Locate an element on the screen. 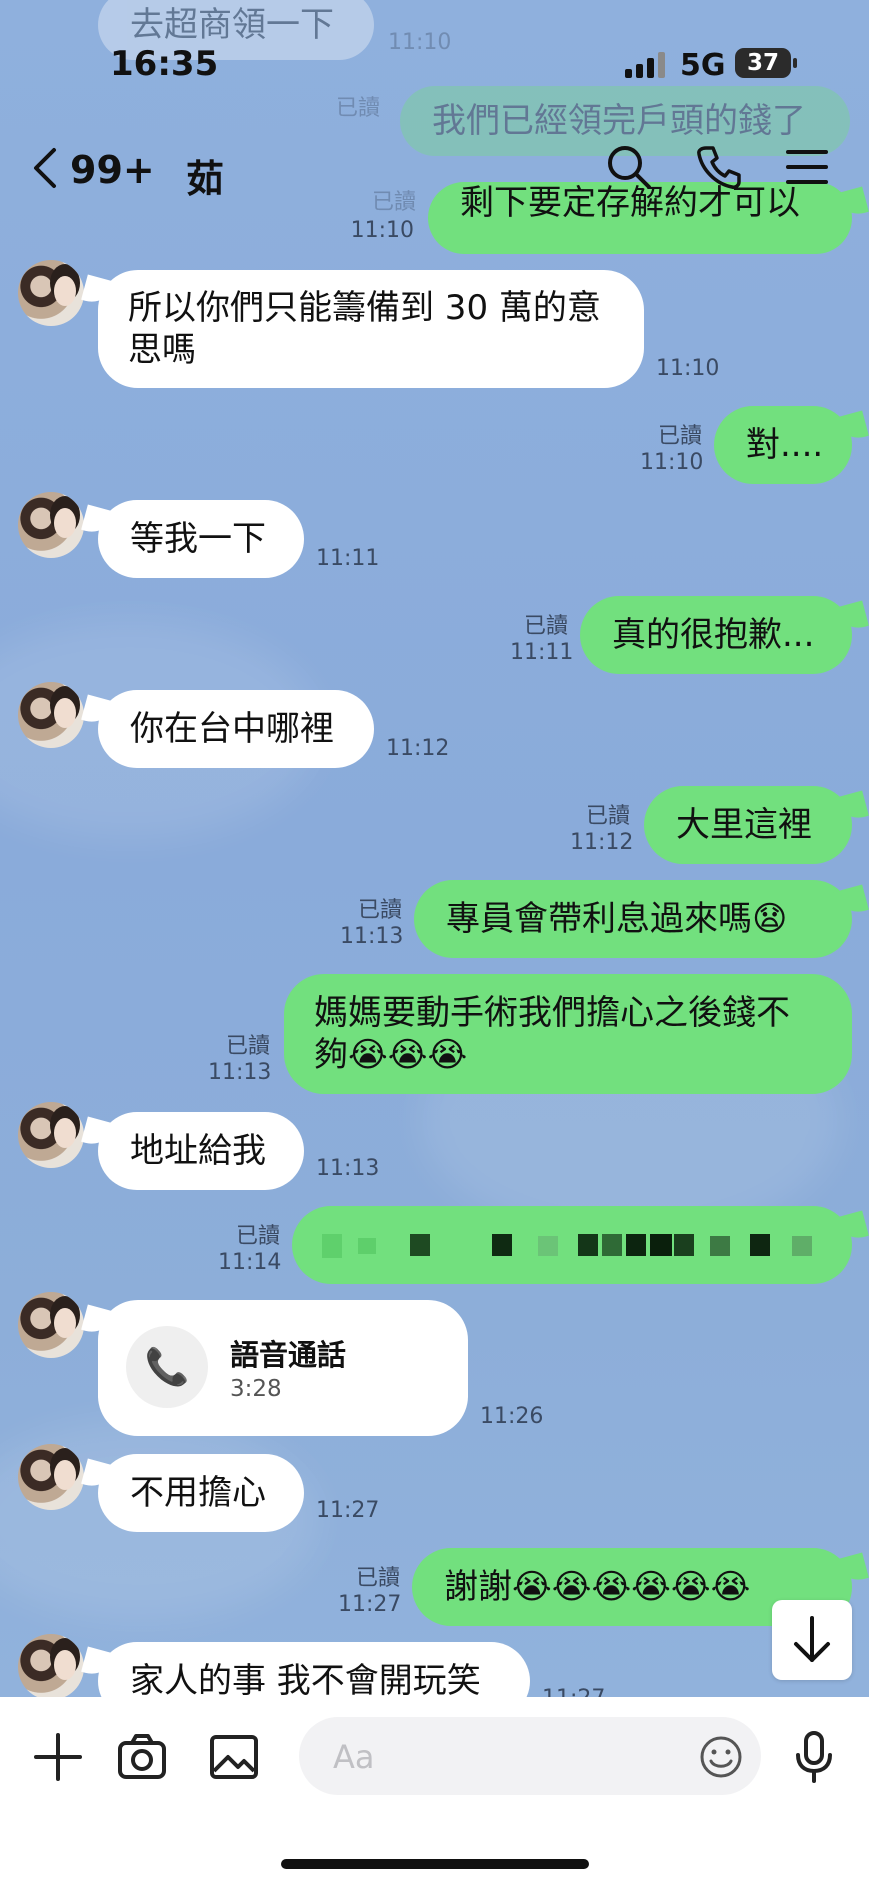 The image size is (869, 1885). message-bubble-in: 家人的事 我不會開玩笑 is located at coordinates (314, 1669).